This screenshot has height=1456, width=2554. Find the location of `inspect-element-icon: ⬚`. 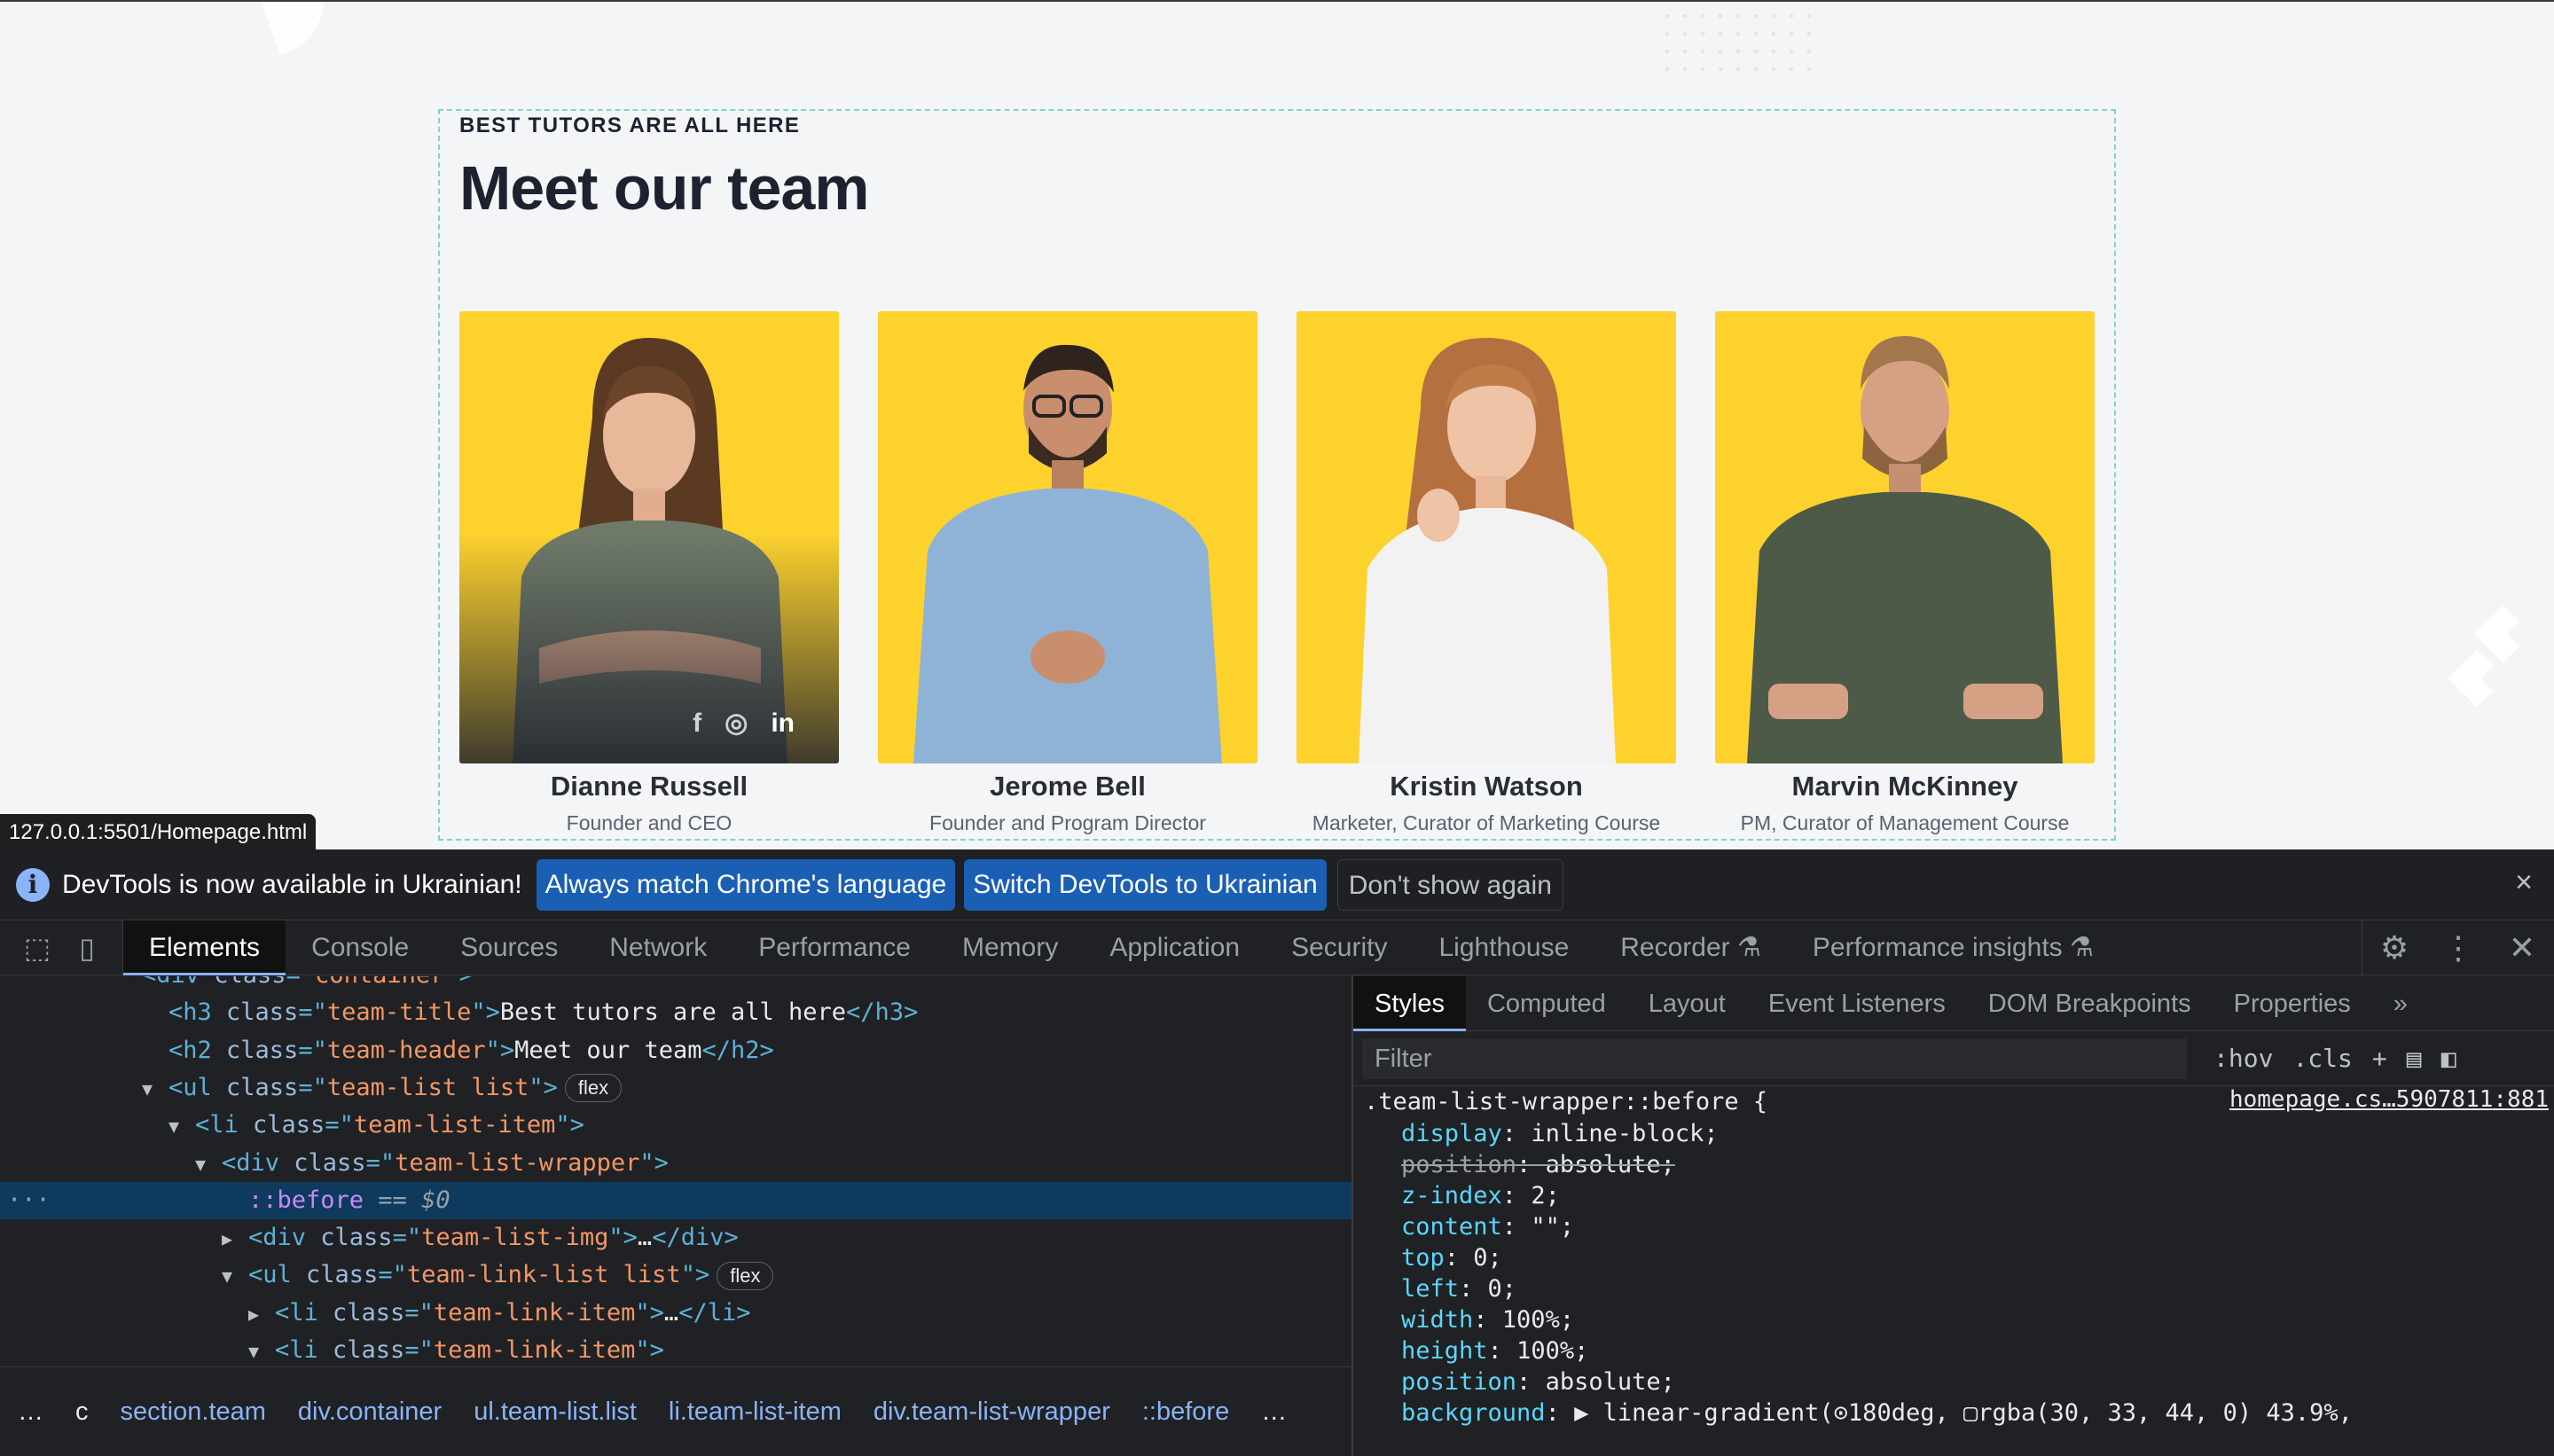

inspect-element-icon: ⬚ is located at coordinates (37, 948).